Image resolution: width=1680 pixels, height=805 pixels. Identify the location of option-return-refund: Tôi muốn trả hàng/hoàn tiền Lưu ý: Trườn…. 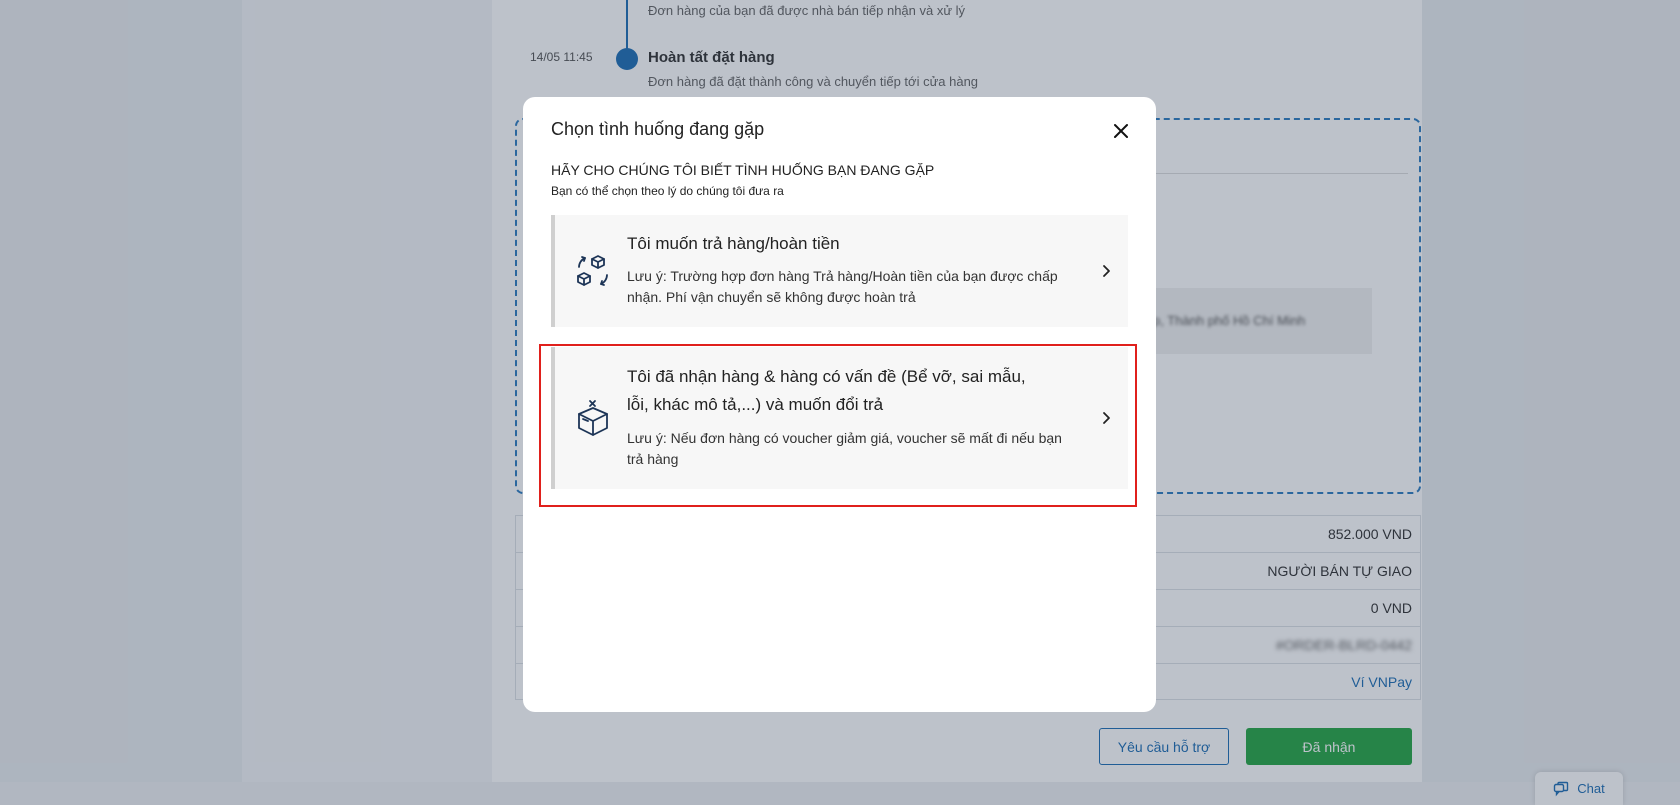
(839, 271).